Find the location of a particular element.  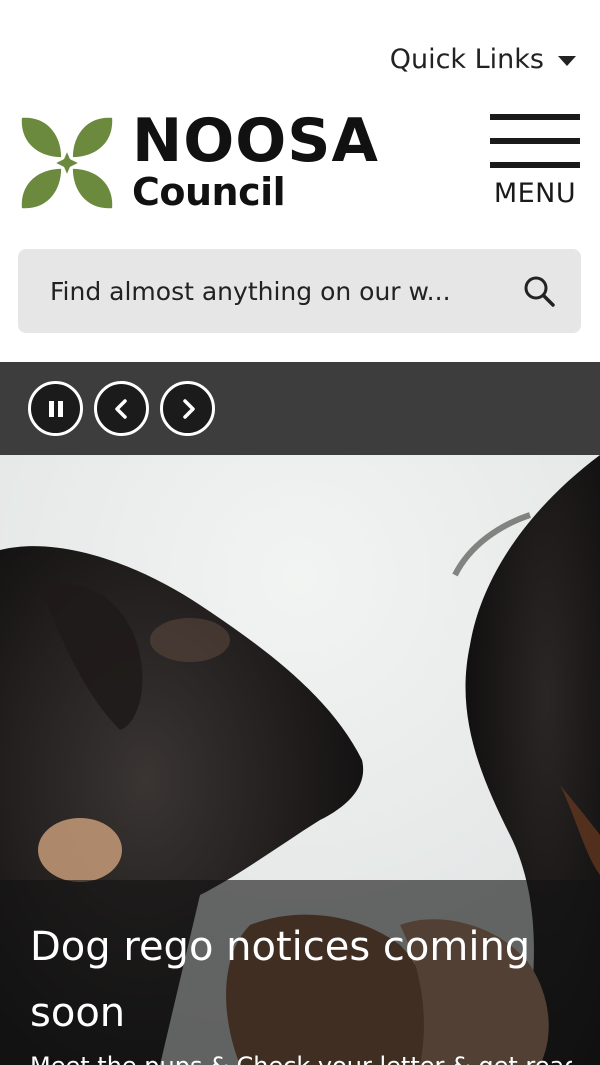

pause-icon is located at coordinates (55, 408).